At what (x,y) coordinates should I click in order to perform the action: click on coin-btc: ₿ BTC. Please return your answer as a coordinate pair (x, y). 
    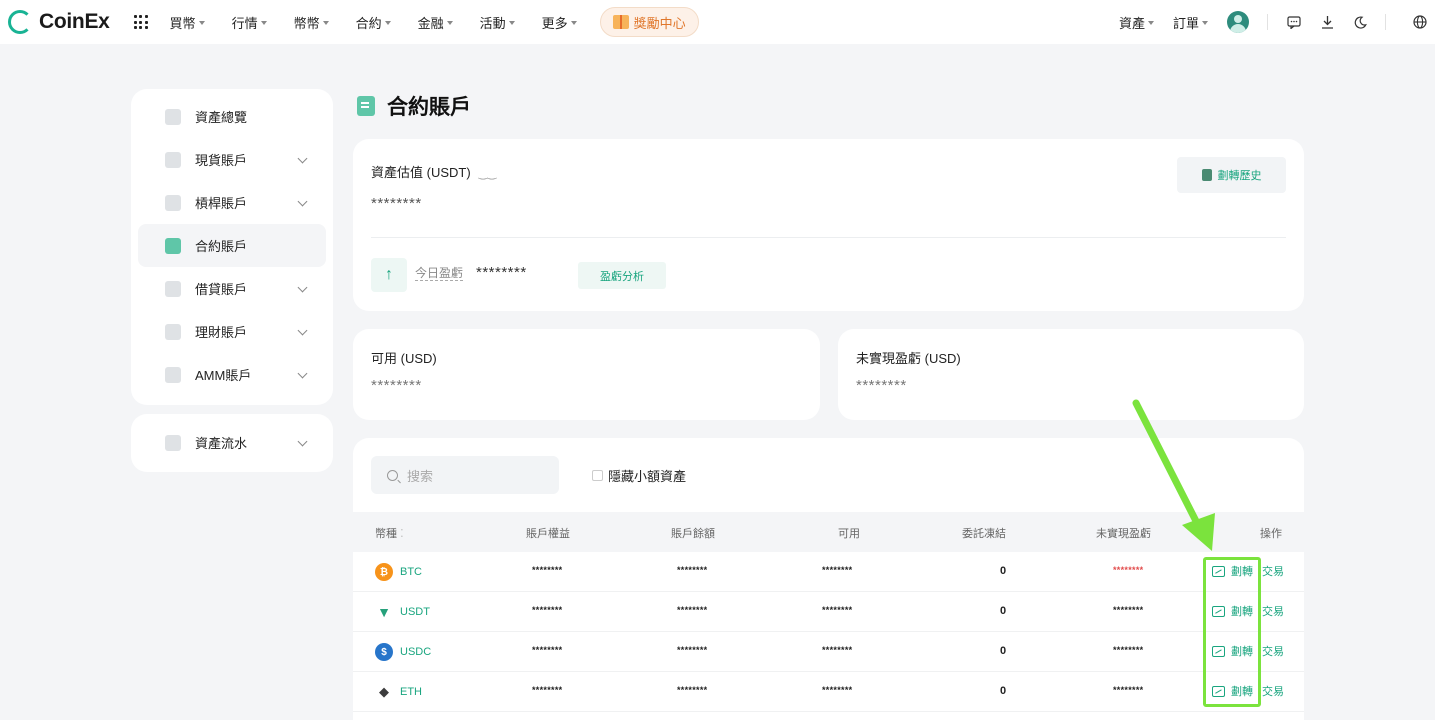
    Looking at the image, I should click on (398, 572).